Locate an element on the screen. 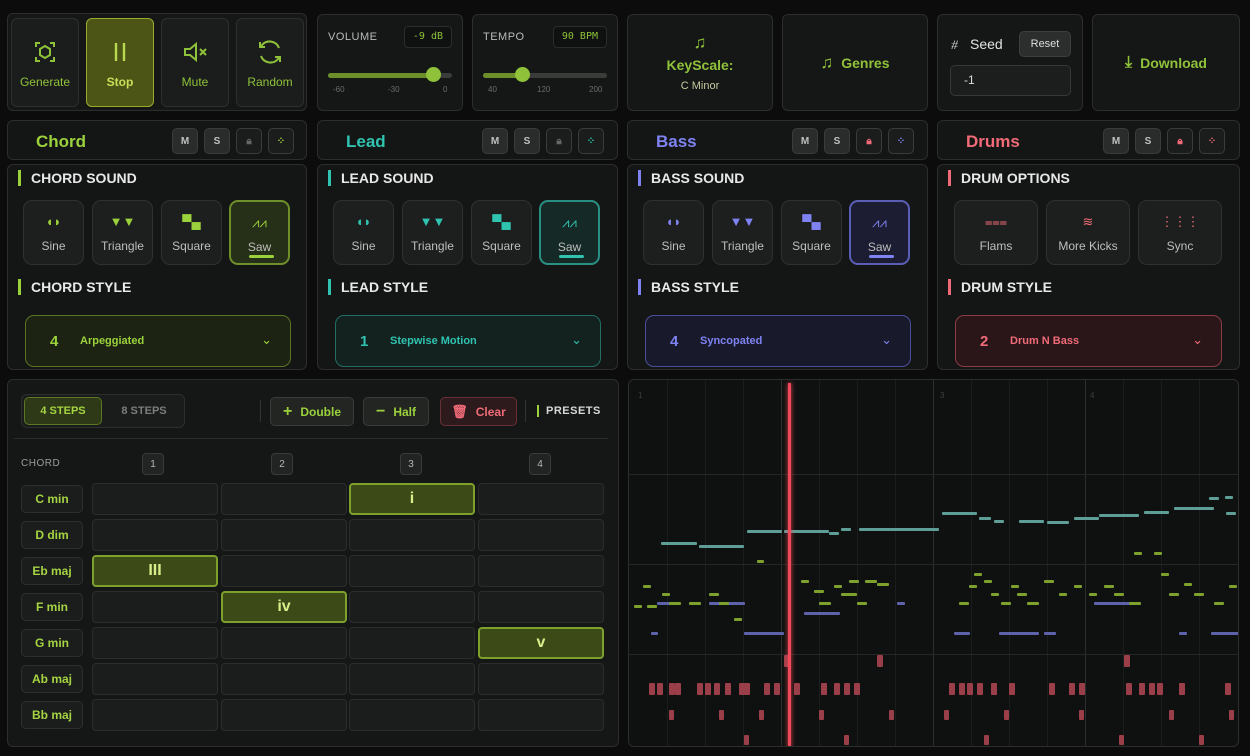 This screenshot has height=756, width=1250. drum-style-dropdown: 2 Drum N Bass ⌄ is located at coordinates (1088, 341).